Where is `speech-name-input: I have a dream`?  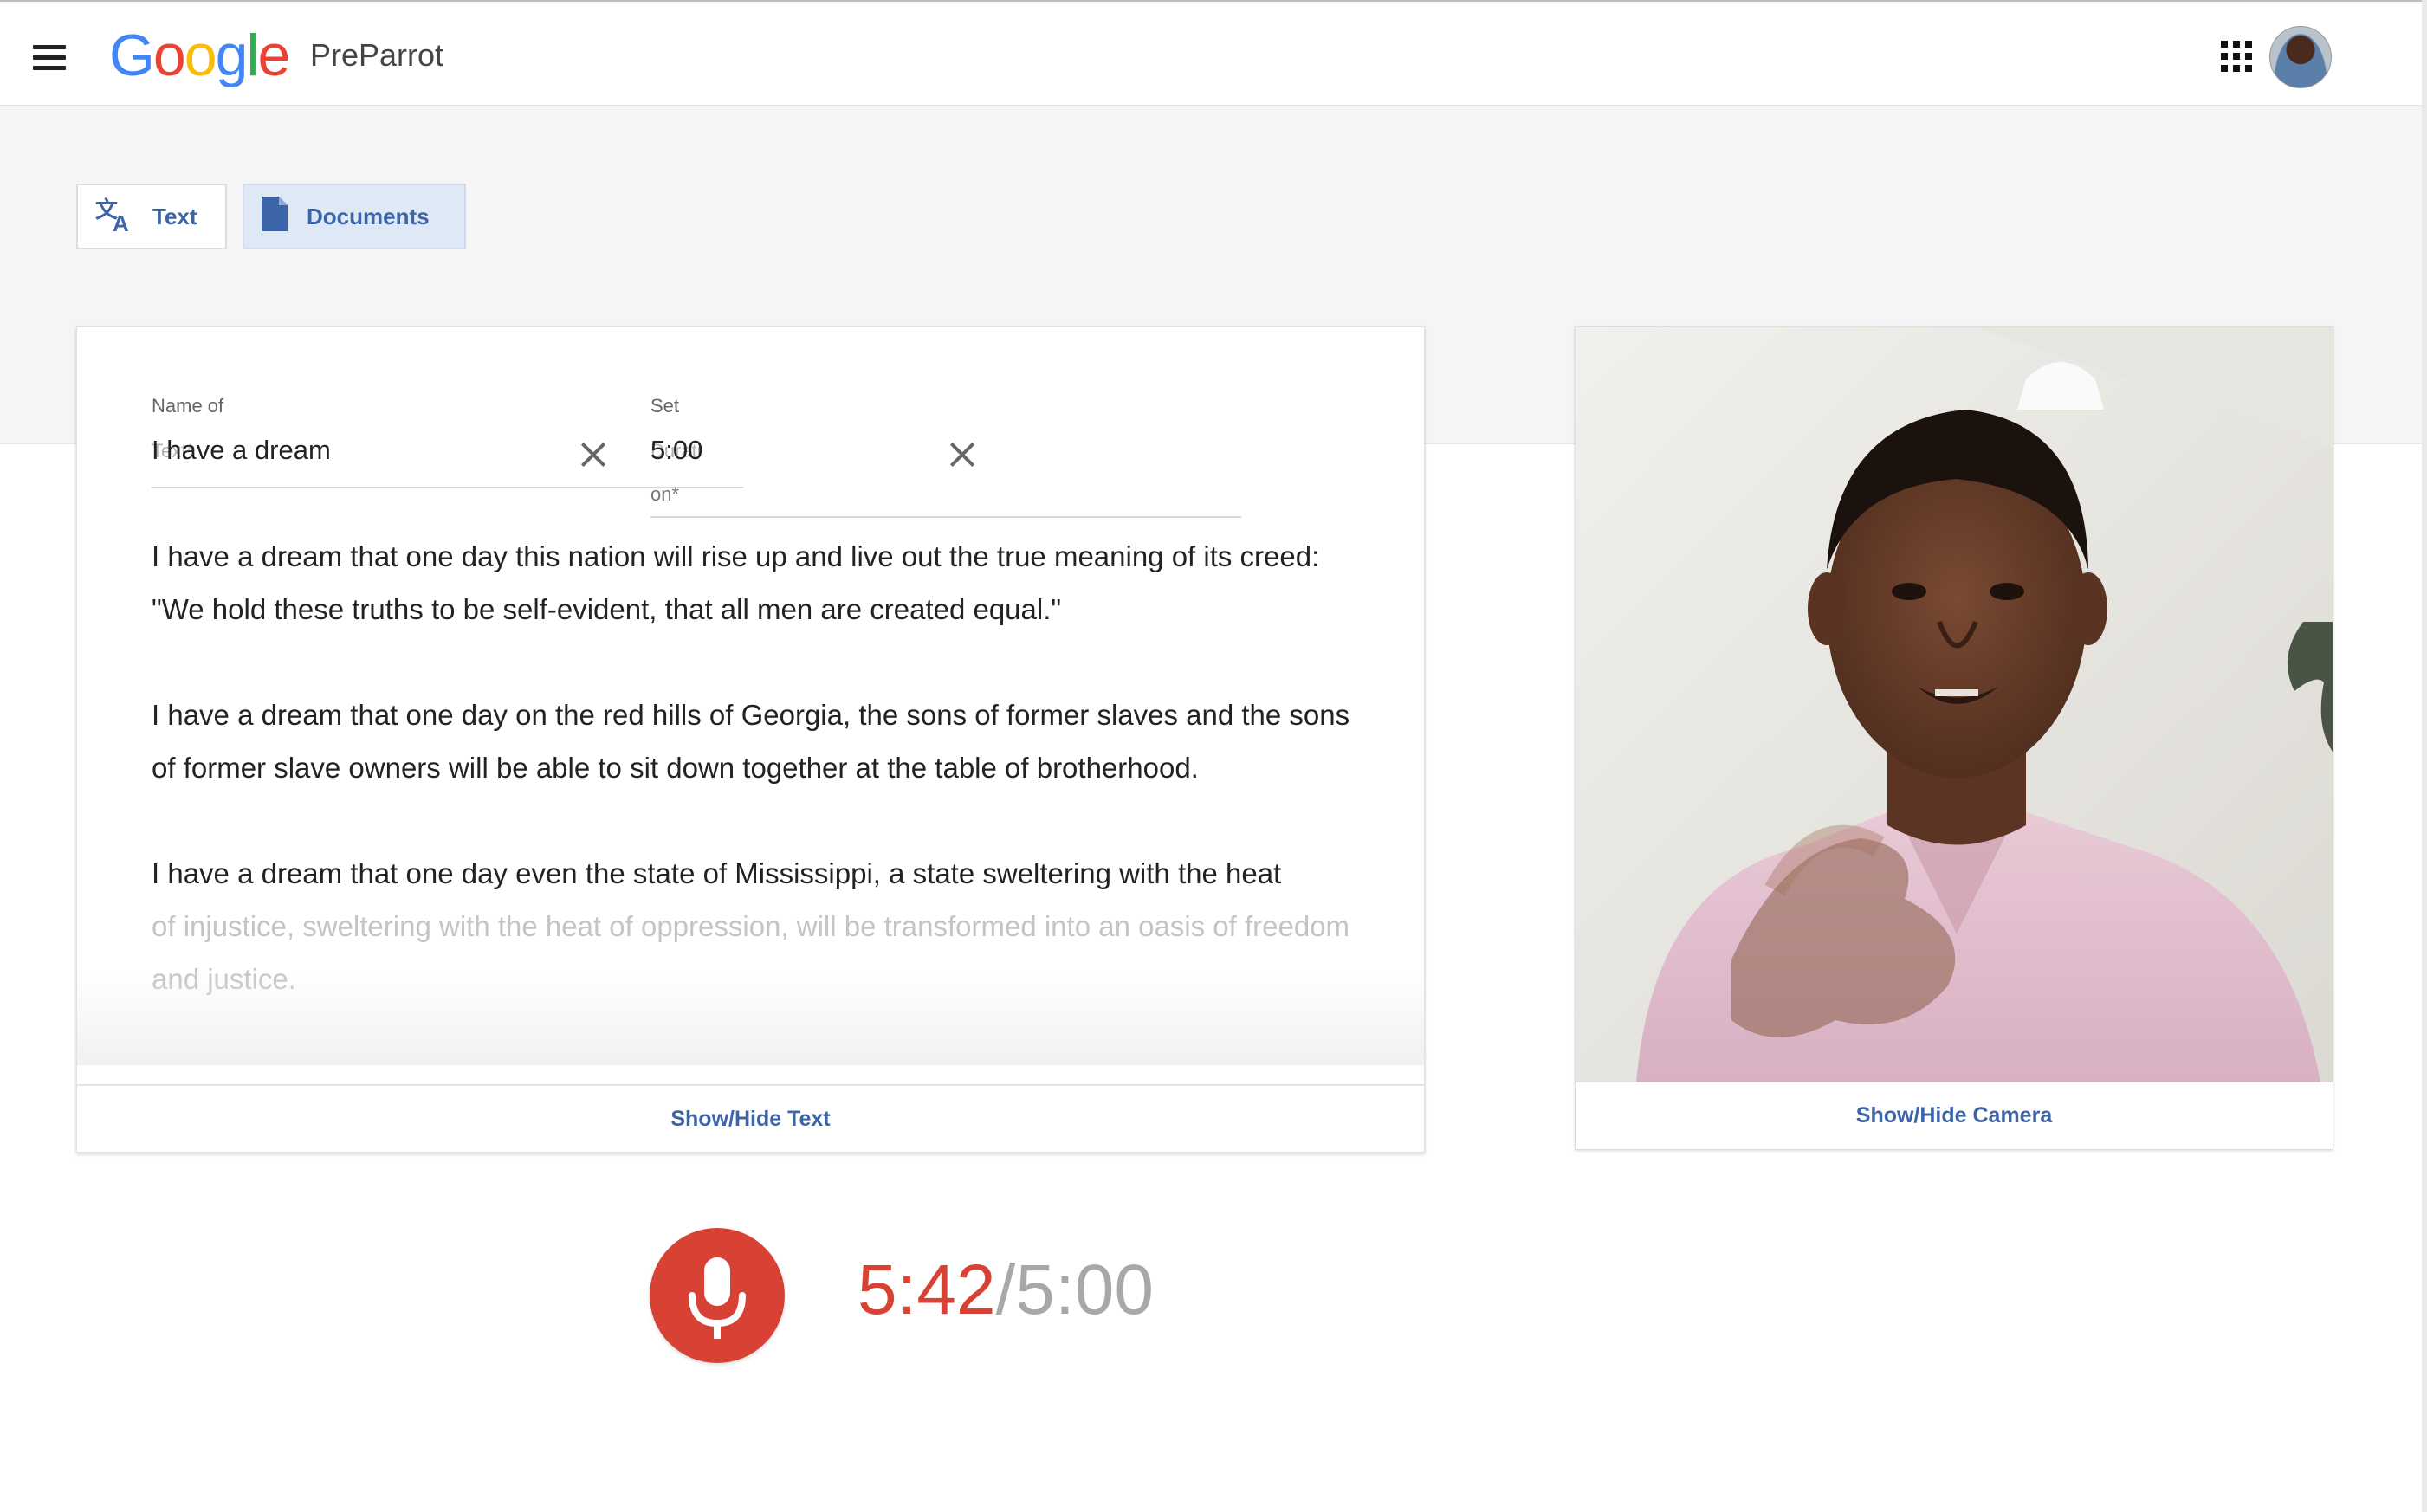
speech-name-input: I have a dream is located at coordinates (241, 450).